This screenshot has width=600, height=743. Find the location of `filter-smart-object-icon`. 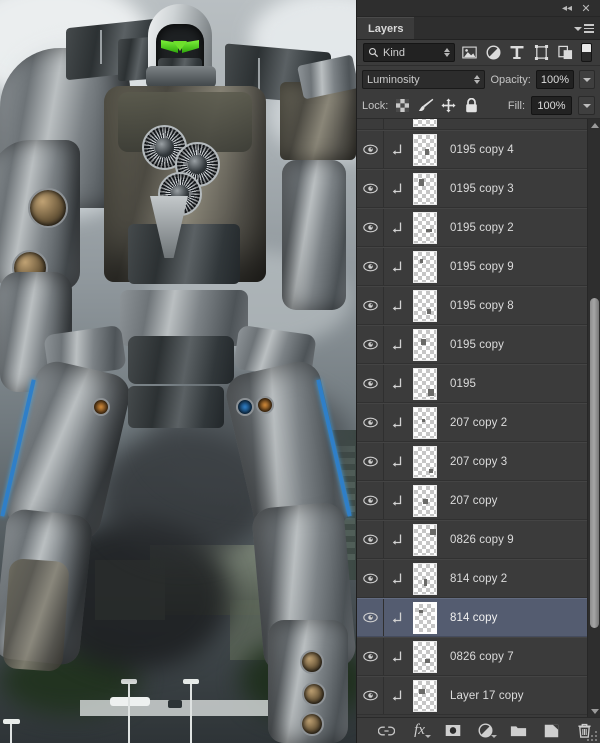

filter-smart-object-icon is located at coordinates (565, 53).